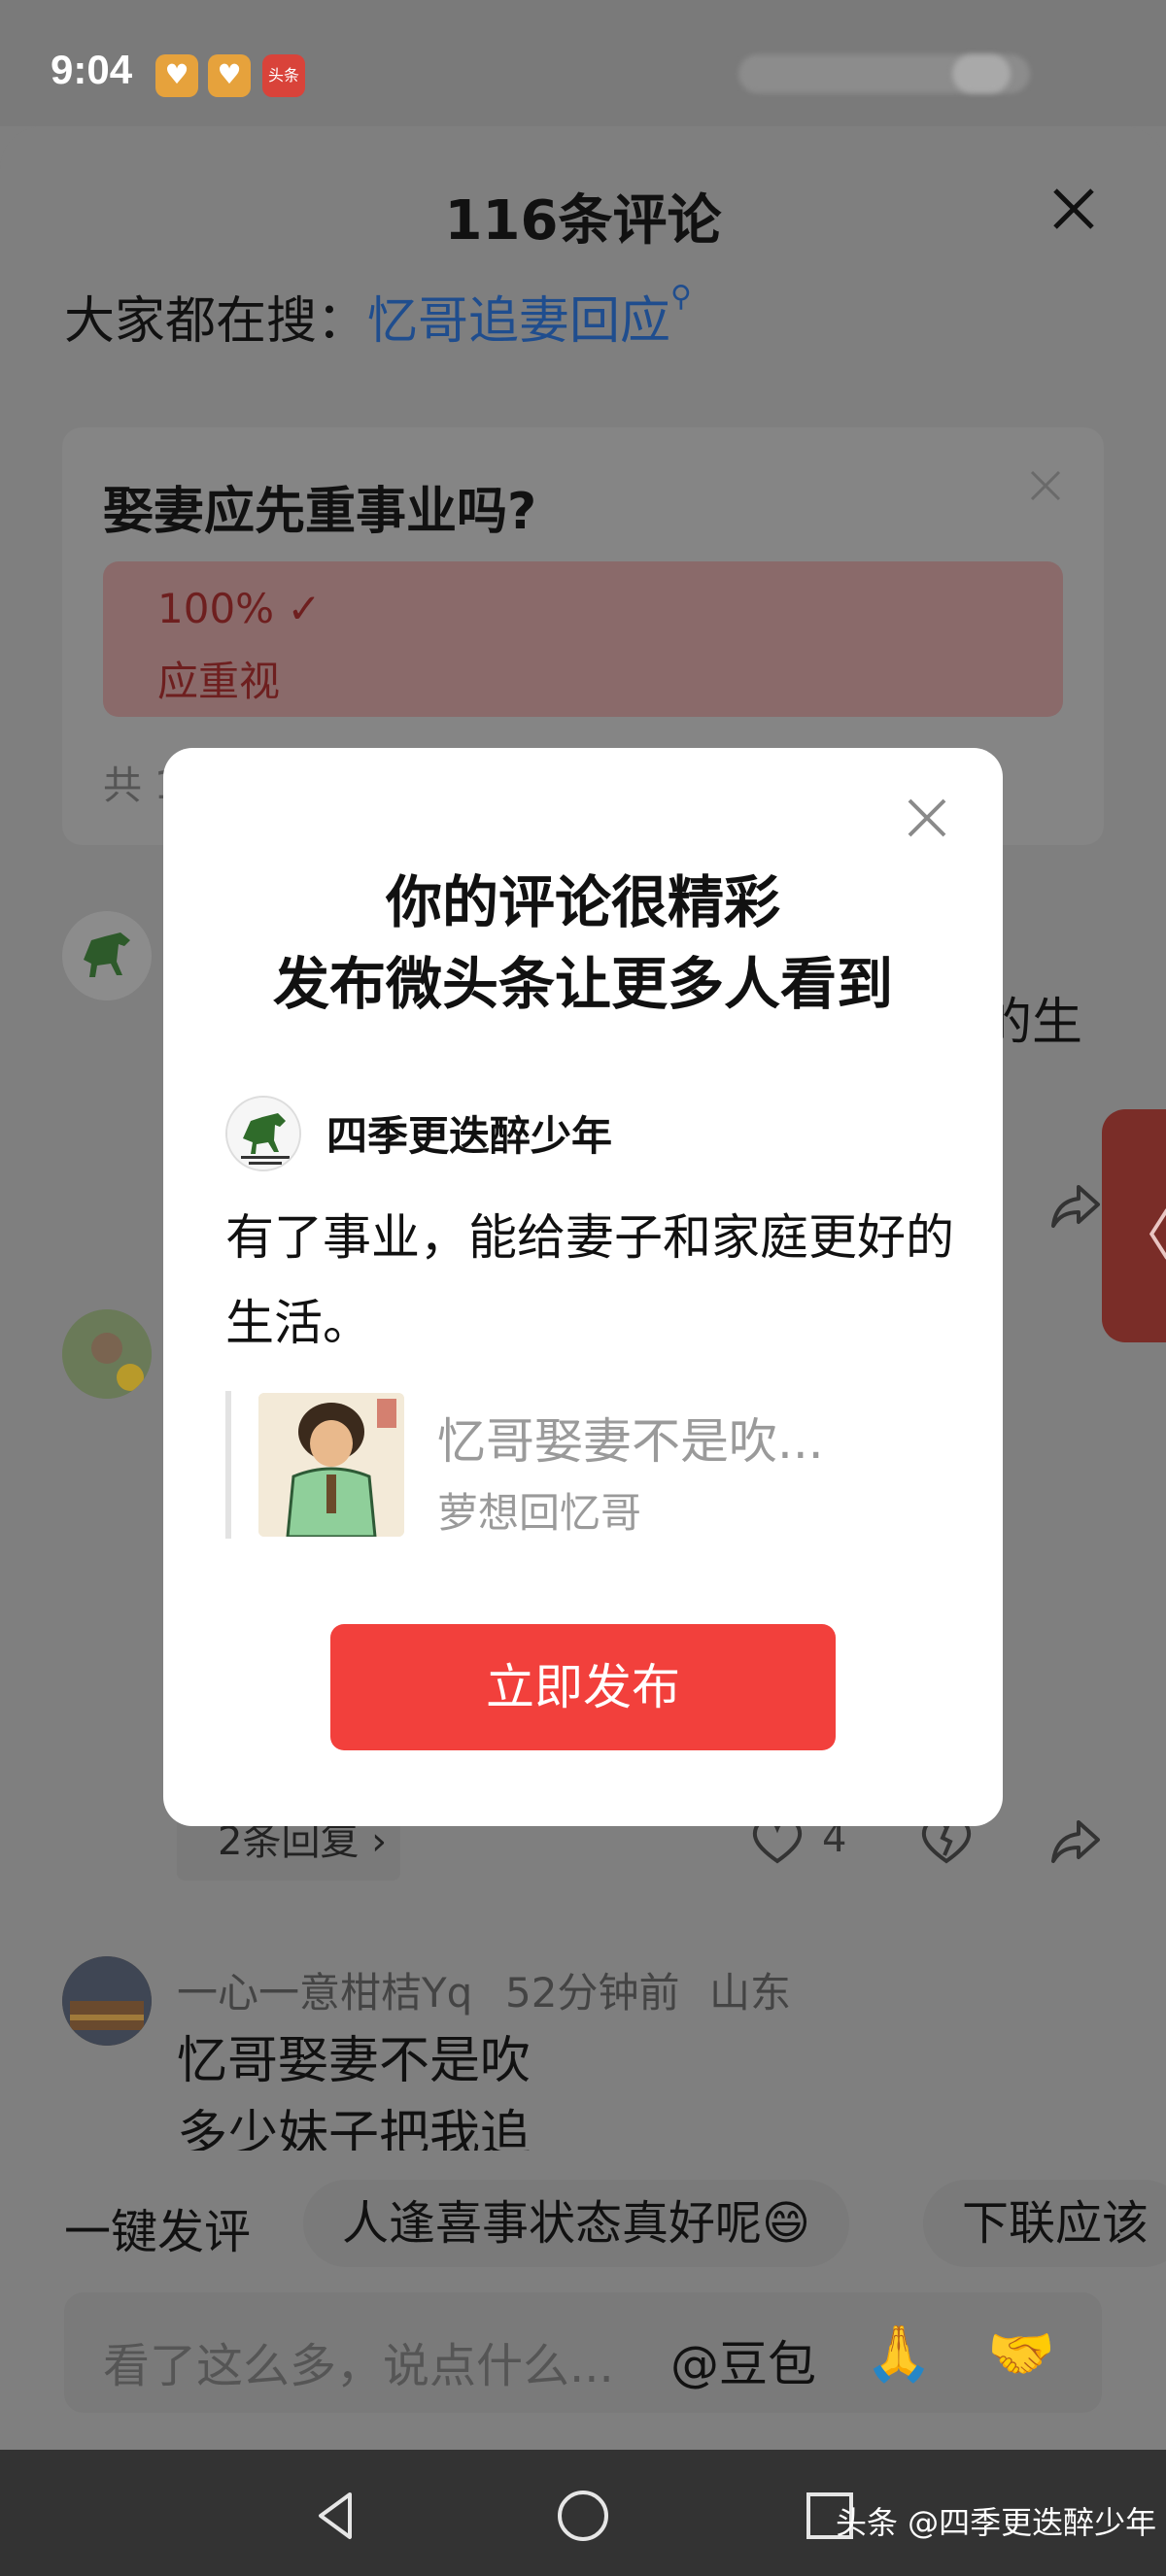 The width and height of the screenshot is (1166, 2576). What do you see at coordinates (576, 2223) in the screenshot?
I see `quick-reply-chip: 人逢喜事状态真好呢😄` at bounding box center [576, 2223].